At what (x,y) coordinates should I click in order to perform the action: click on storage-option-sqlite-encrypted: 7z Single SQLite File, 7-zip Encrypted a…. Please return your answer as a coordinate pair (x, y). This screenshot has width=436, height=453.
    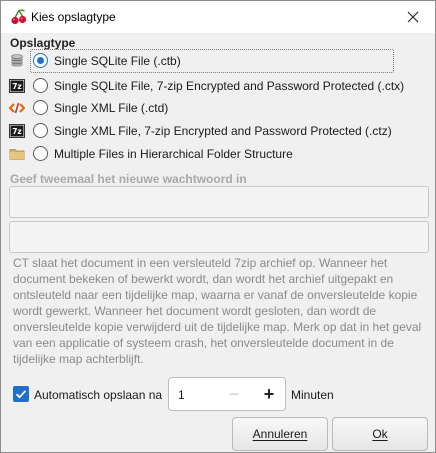
    Looking at the image, I should click on (218, 86).